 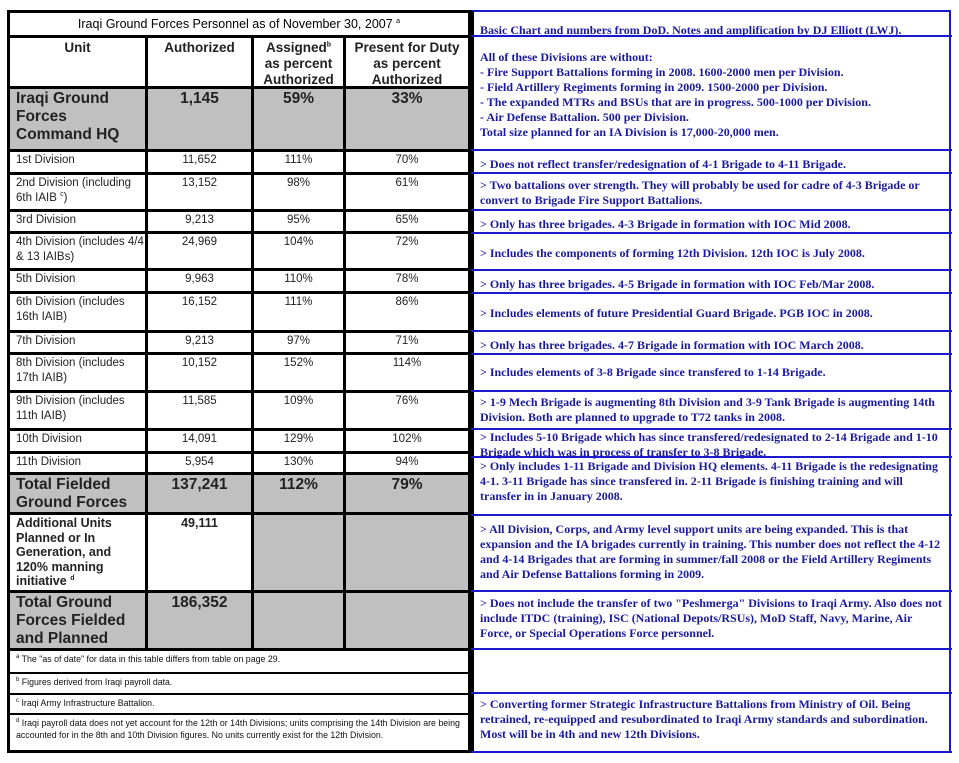 I want to click on present-cell: 70%, so click(x=407, y=162).